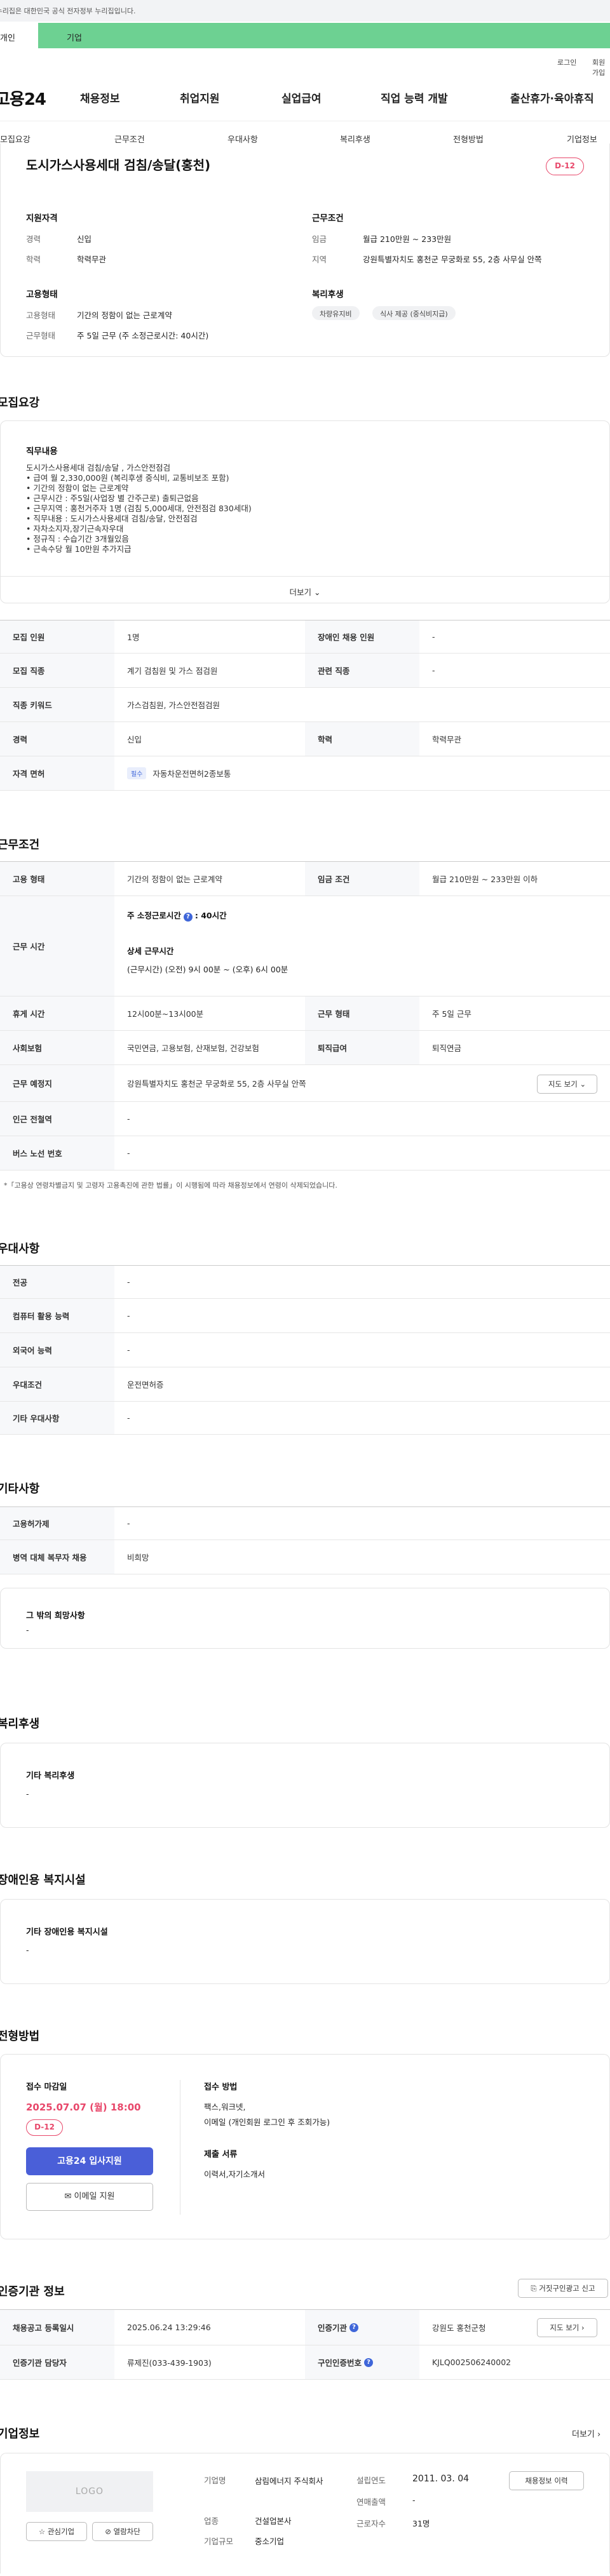 This screenshot has width=610, height=2576. I want to click on table-row: 자격 면허 필수 자동차운전면허2종보통, so click(305, 773).